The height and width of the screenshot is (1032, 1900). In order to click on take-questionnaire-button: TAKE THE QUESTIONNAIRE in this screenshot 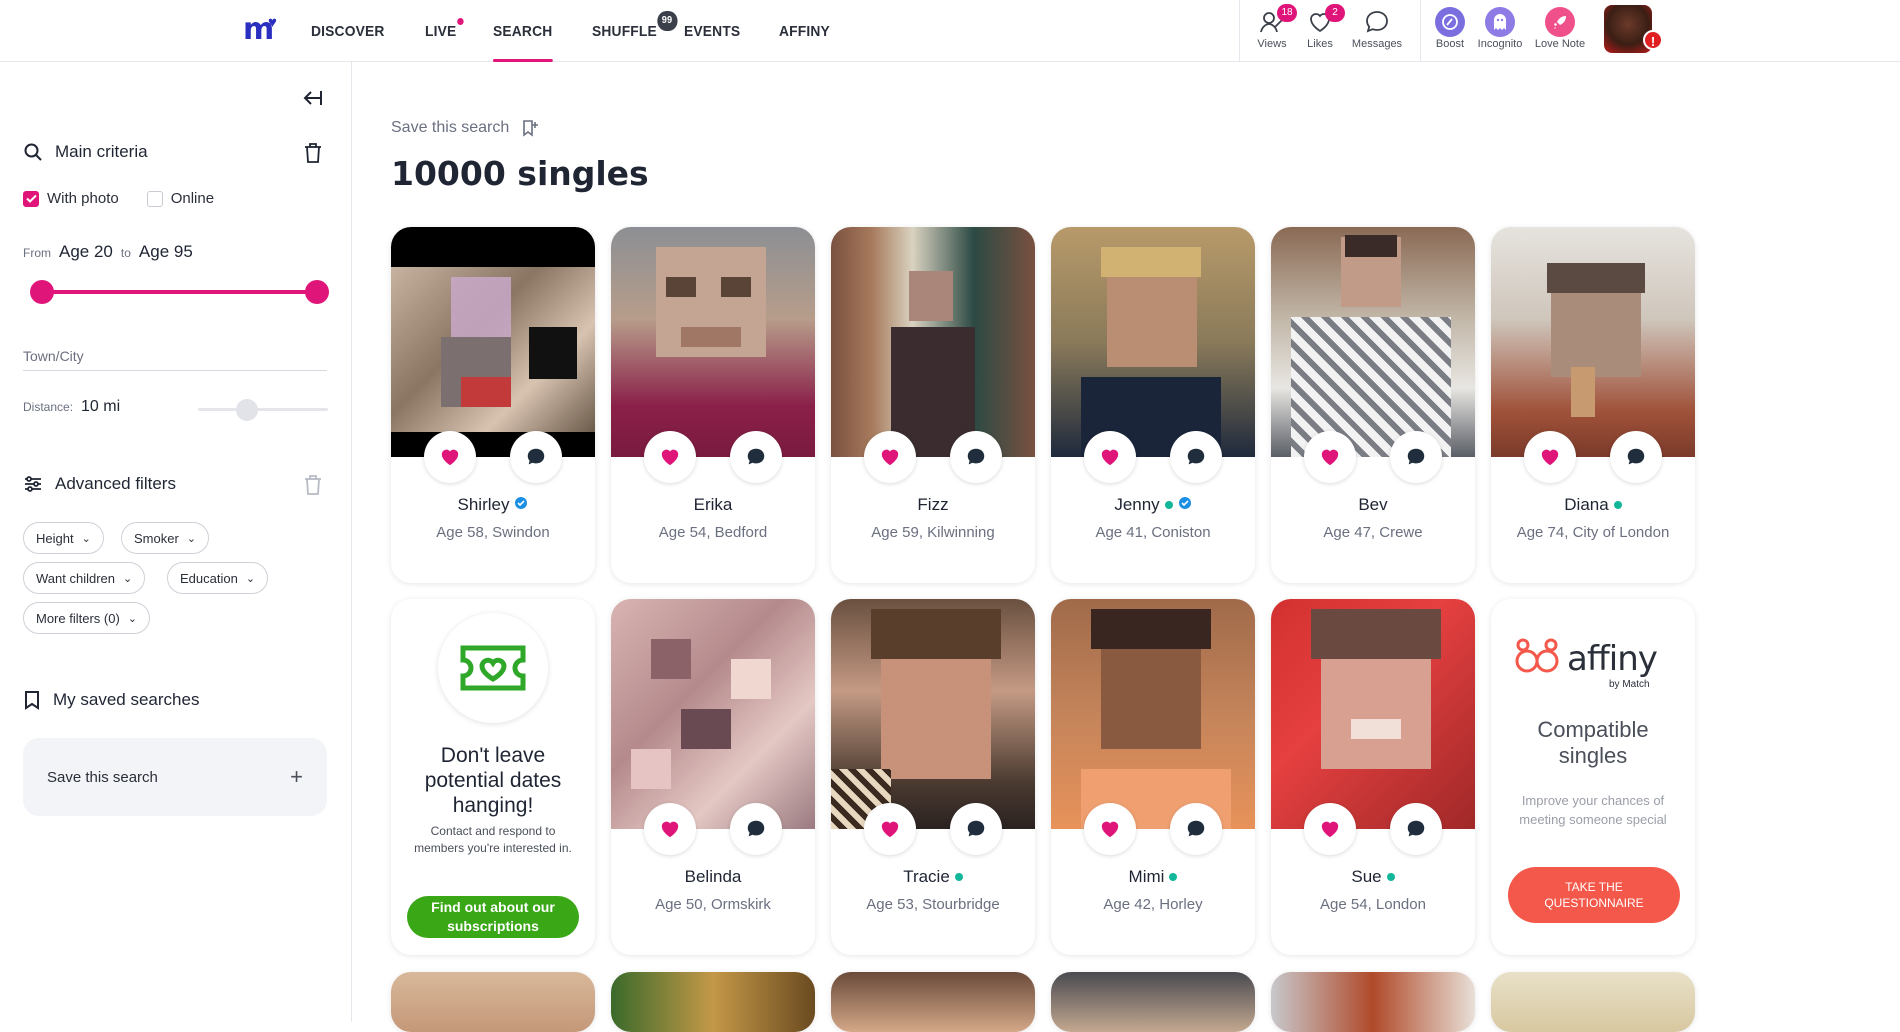, I will do `click(1594, 895)`.